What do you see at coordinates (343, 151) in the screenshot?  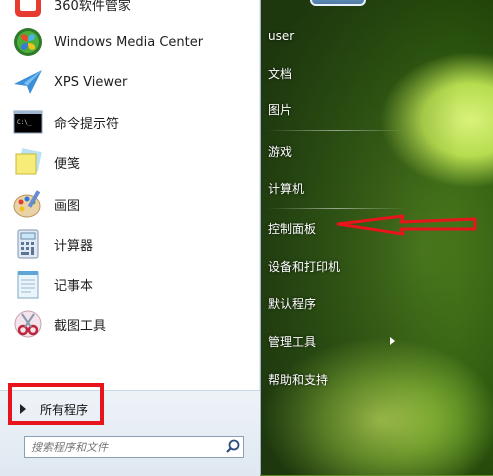 I see `right-item-games: 游戏` at bounding box center [343, 151].